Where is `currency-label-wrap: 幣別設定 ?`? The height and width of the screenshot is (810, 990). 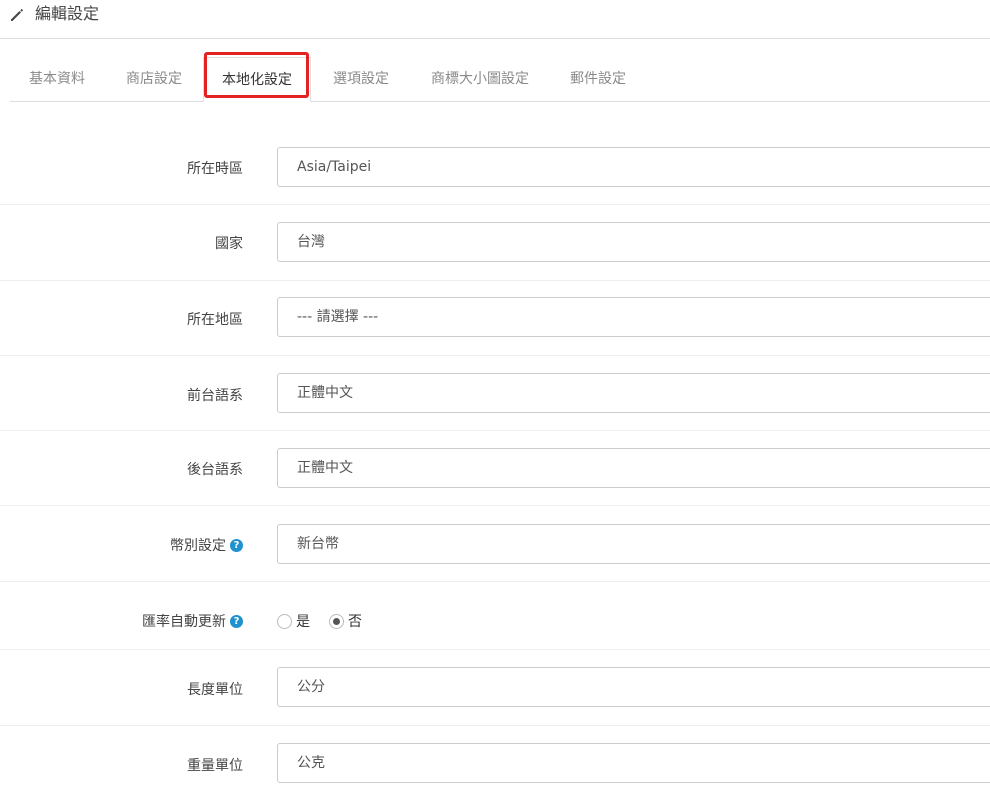
currency-label-wrap: 幣別設定 ? is located at coordinates (206, 545).